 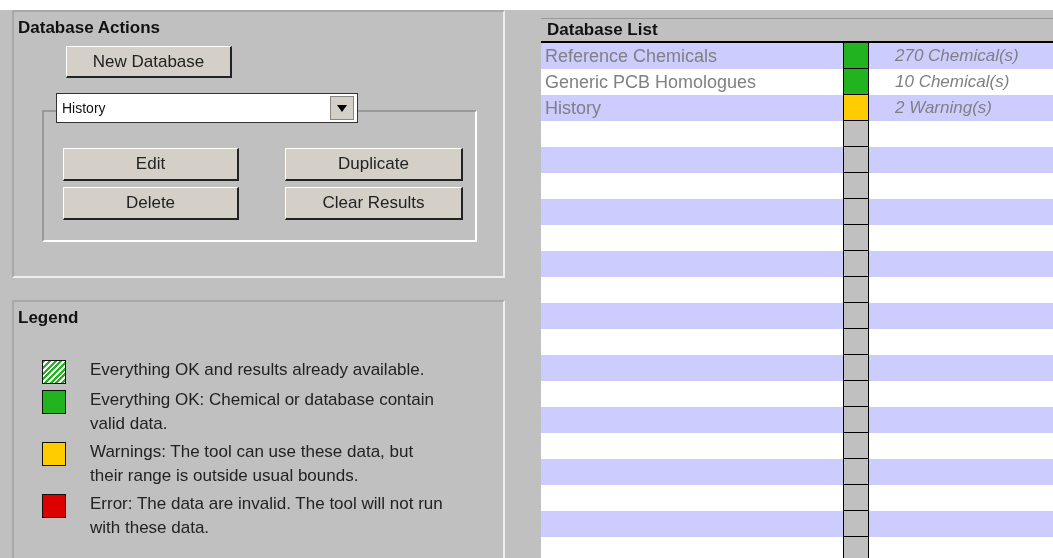 What do you see at coordinates (89, 28) in the screenshot?
I see `panel-title: Database Actions` at bounding box center [89, 28].